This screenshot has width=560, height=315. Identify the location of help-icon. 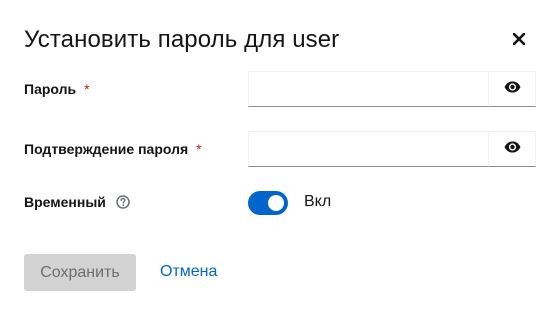
(123, 202).